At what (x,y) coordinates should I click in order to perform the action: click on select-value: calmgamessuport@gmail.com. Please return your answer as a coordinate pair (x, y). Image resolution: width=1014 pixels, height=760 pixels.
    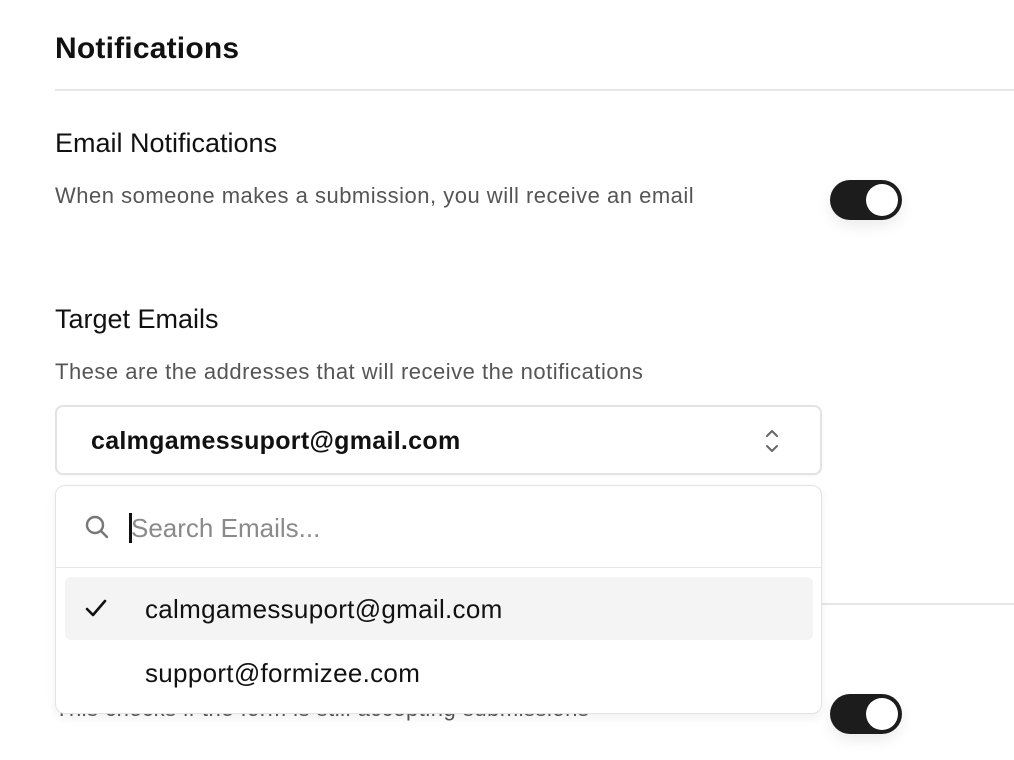
    Looking at the image, I should click on (276, 441).